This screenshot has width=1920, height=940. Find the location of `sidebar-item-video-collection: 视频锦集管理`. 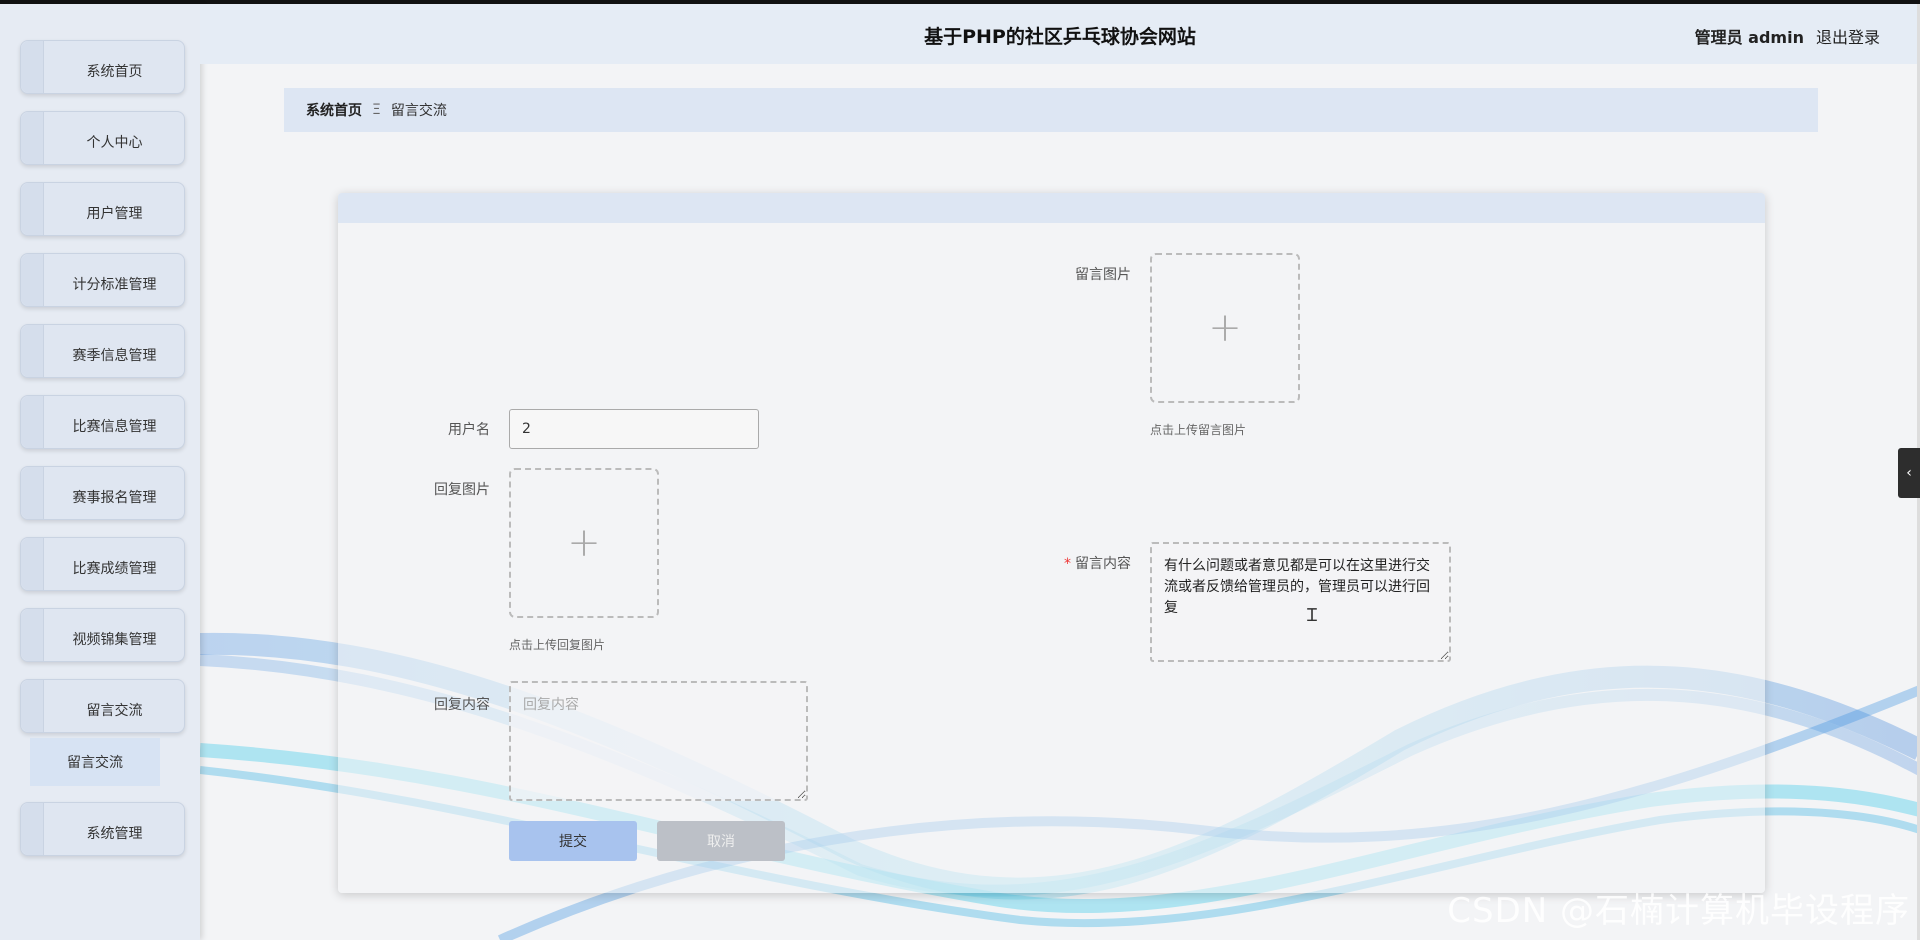

sidebar-item-video-collection: 视频锦集管理 is located at coordinates (102, 635).